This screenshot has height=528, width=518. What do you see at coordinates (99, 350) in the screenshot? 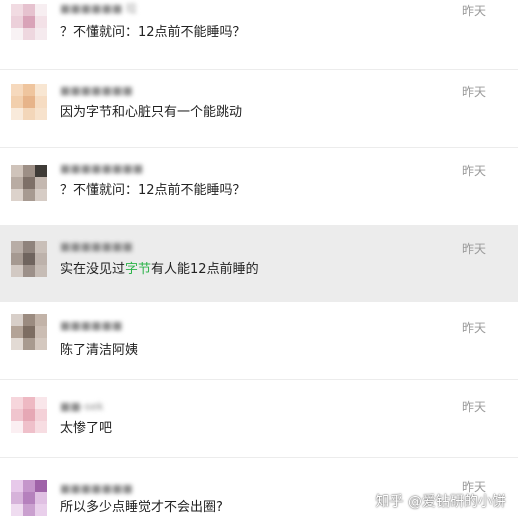
I see `comment-text: 陈了清洁阿姨` at bounding box center [99, 350].